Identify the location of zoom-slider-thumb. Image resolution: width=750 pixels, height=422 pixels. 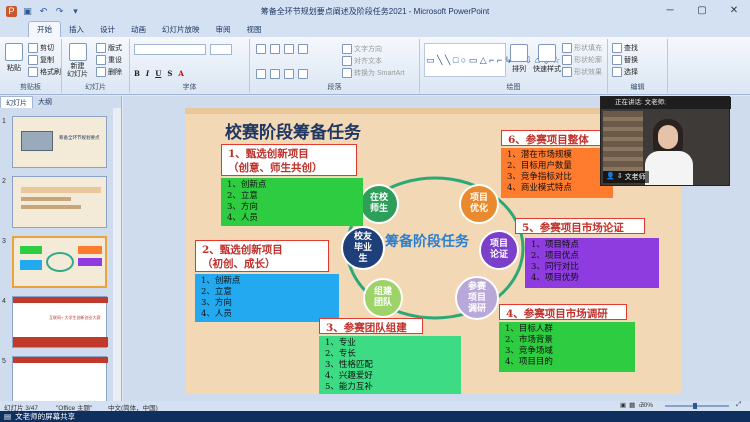
(695, 406).